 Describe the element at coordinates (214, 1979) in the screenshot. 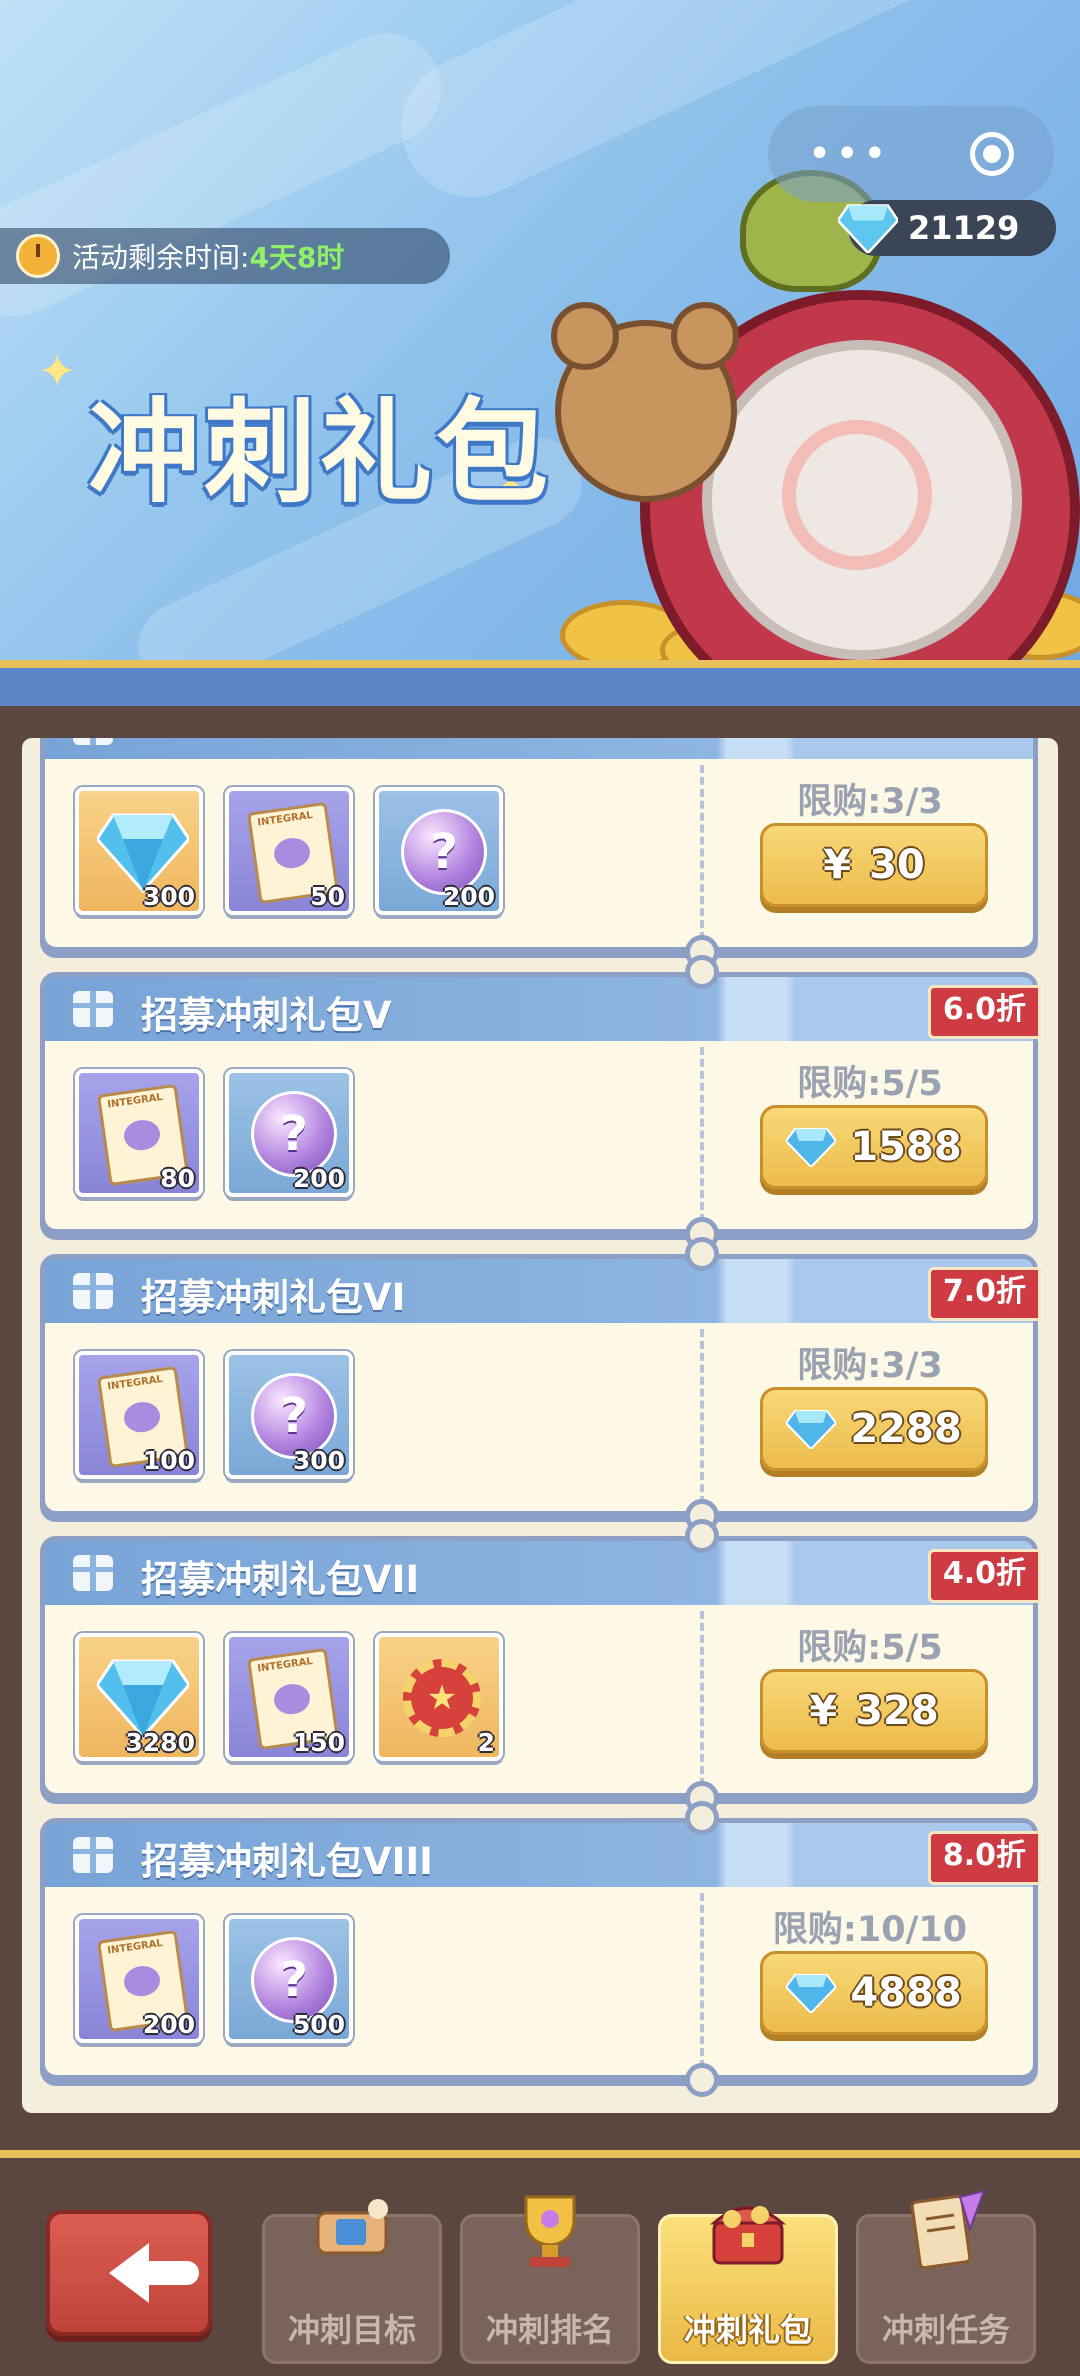

I see `reward-items: 200 ?500` at that location.